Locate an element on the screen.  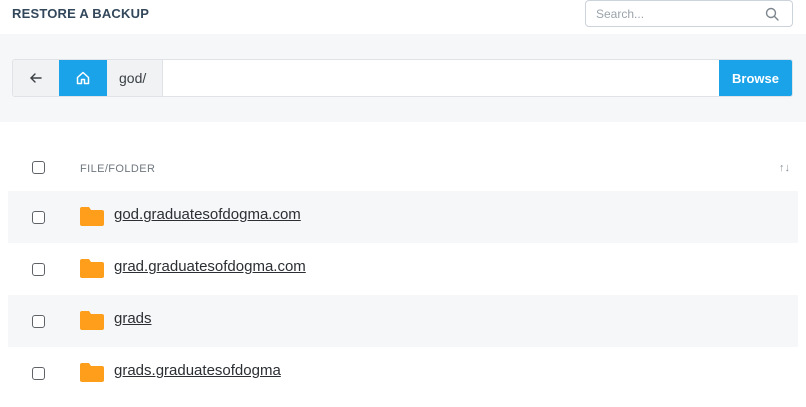
search-box is located at coordinates (689, 13).